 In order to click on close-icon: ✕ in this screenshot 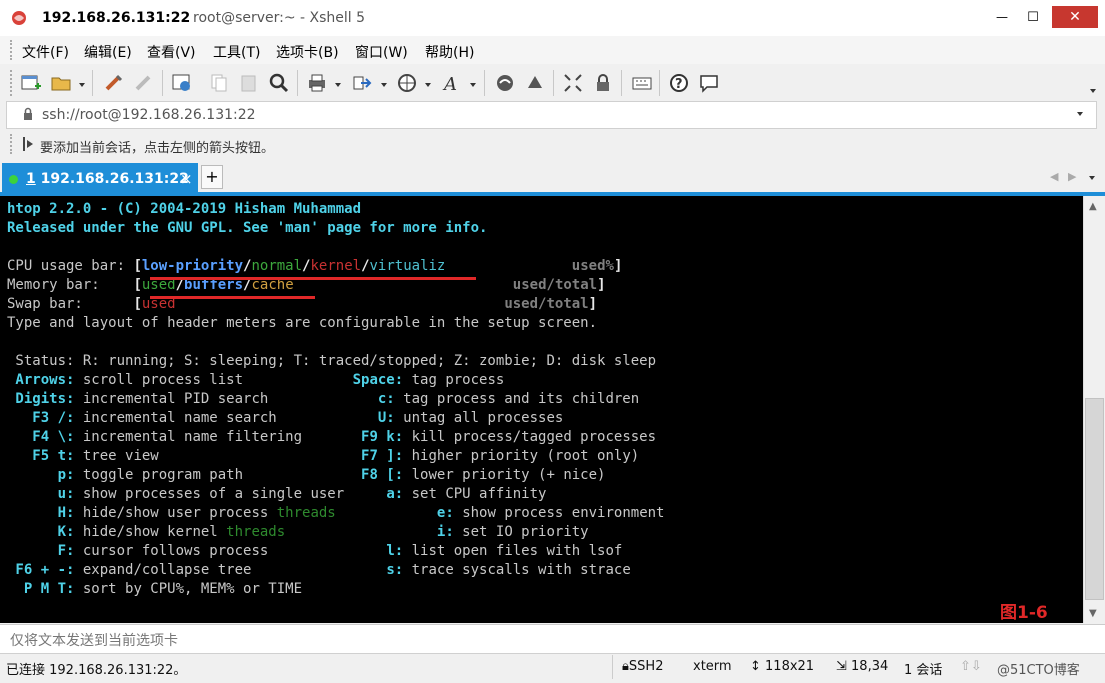, I will do `click(1075, 17)`.